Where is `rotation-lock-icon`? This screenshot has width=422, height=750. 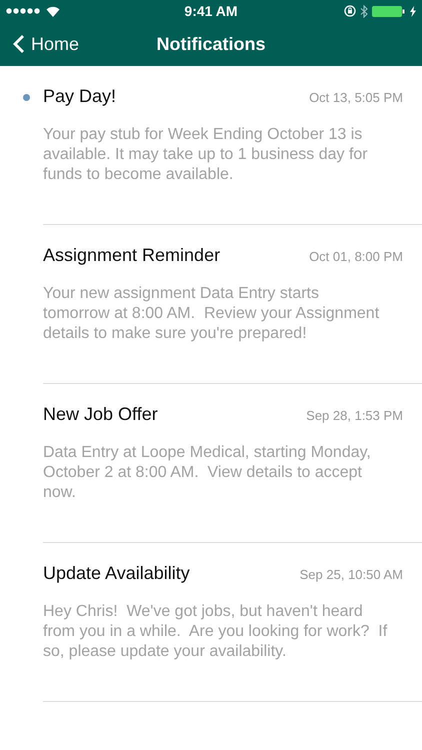 rotation-lock-icon is located at coordinates (350, 11).